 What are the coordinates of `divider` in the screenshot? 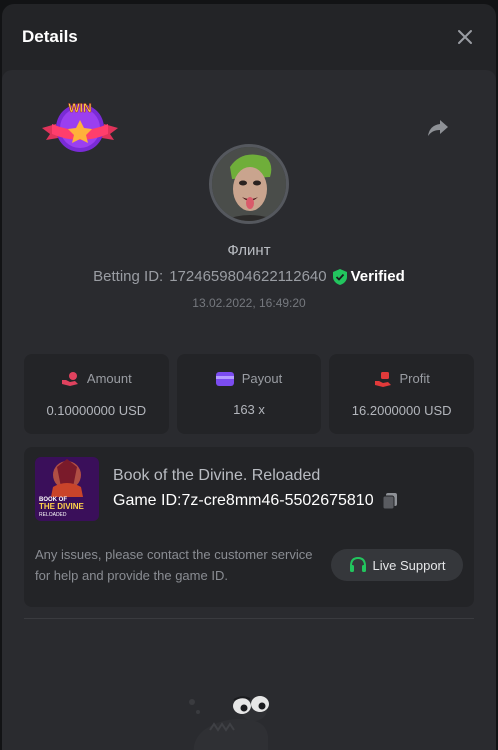 It's located at (249, 618).